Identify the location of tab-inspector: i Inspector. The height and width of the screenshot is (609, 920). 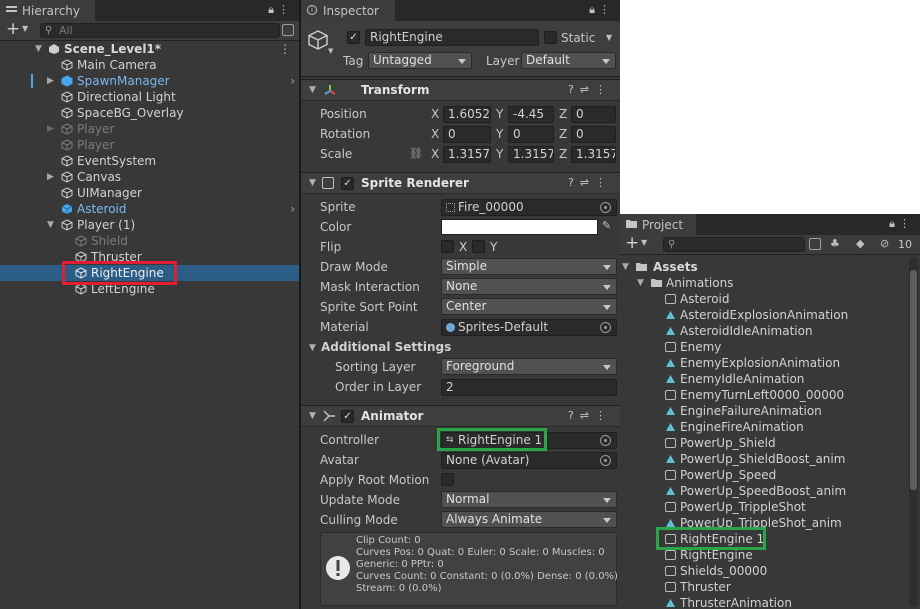
(348, 10).